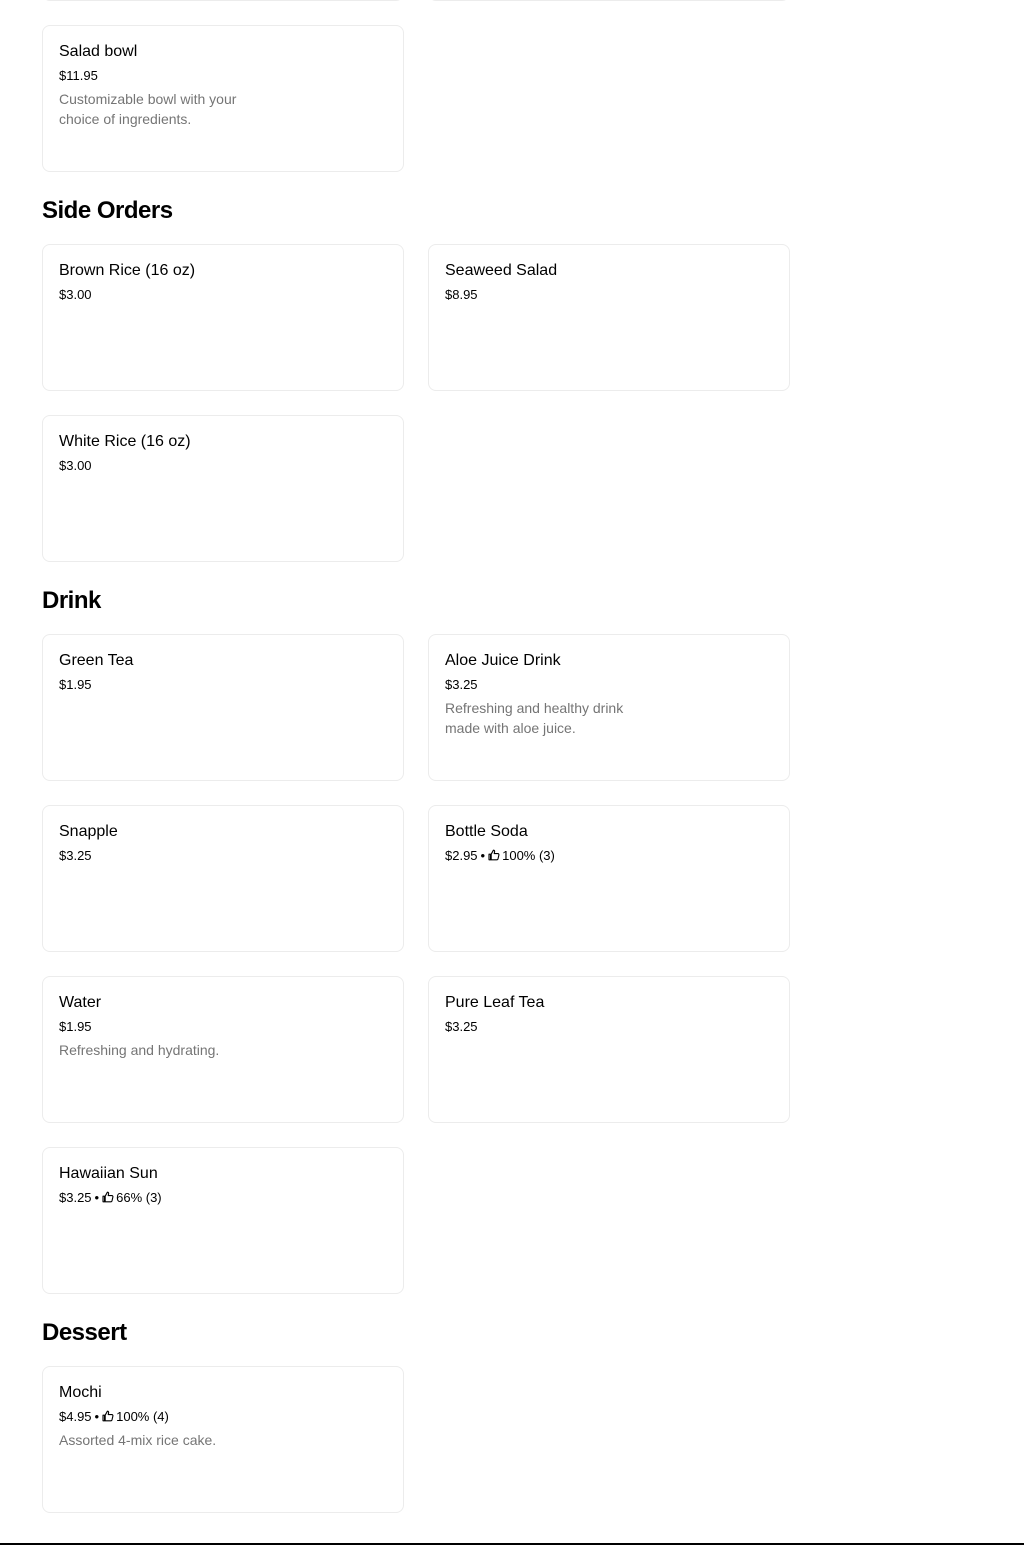  Describe the element at coordinates (223, 76) in the screenshot. I see `item-meta: $11.95` at that location.